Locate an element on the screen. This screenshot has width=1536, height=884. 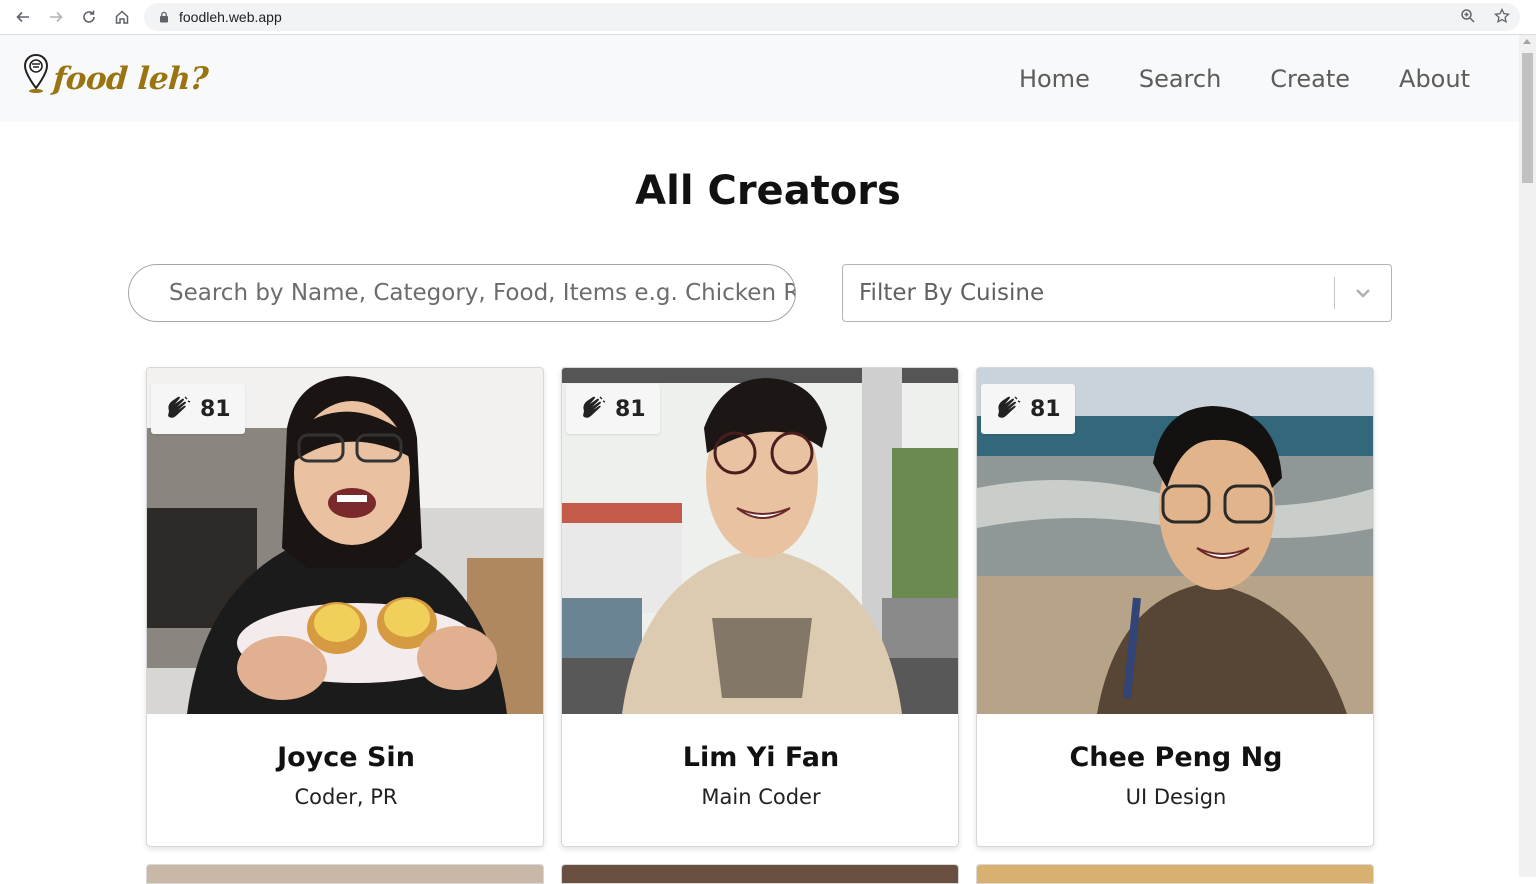
creator-name: Chee Peng Ng is located at coordinates (1176, 757).